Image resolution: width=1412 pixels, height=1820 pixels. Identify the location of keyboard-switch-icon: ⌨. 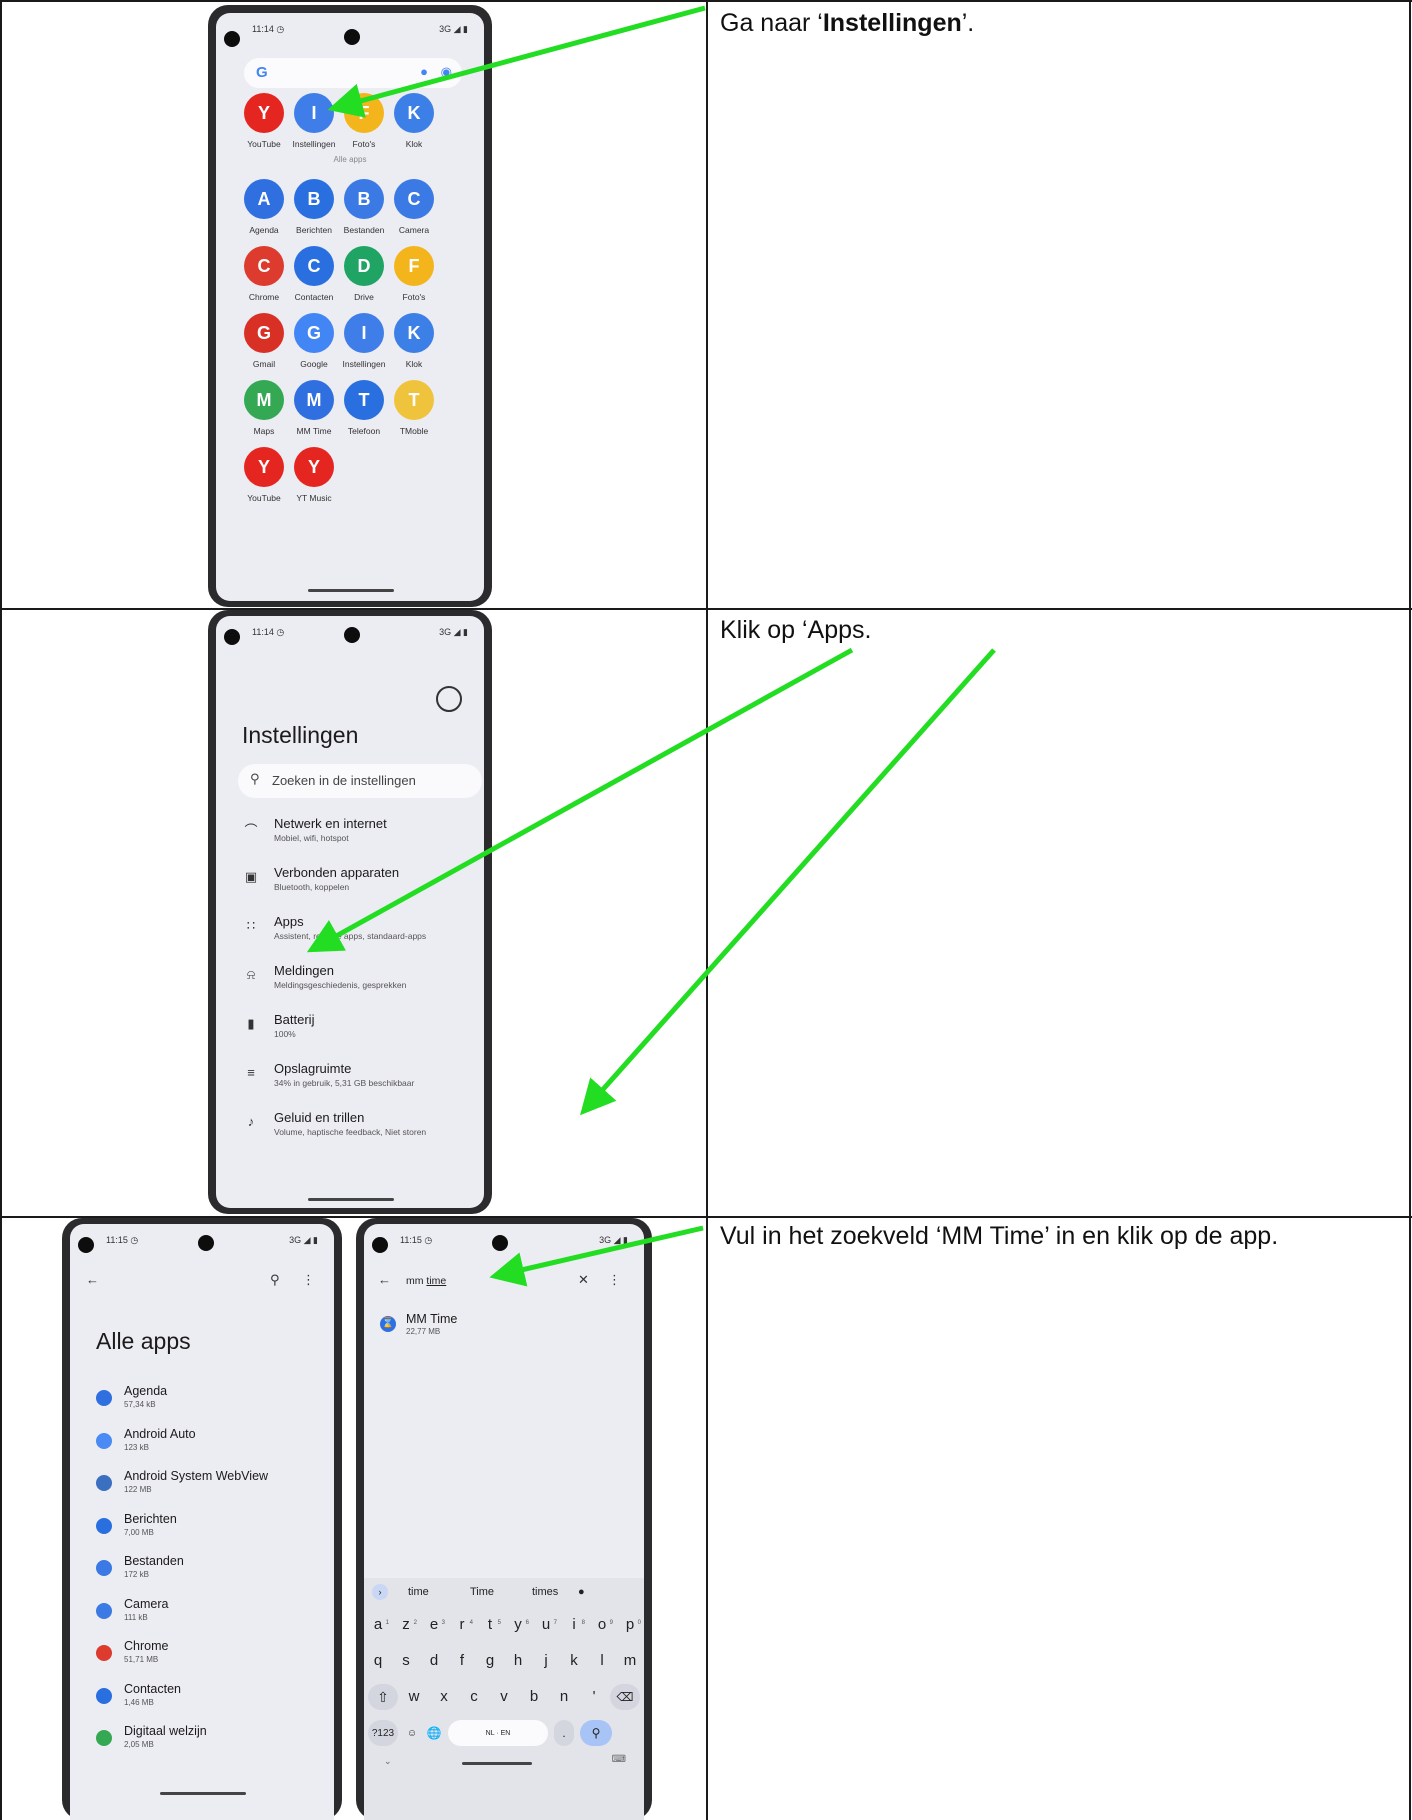
(619, 1759).